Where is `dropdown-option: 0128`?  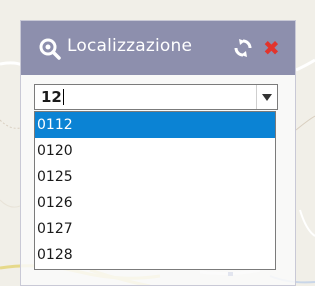 dropdown-option: 0128 is located at coordinates (155, 255).